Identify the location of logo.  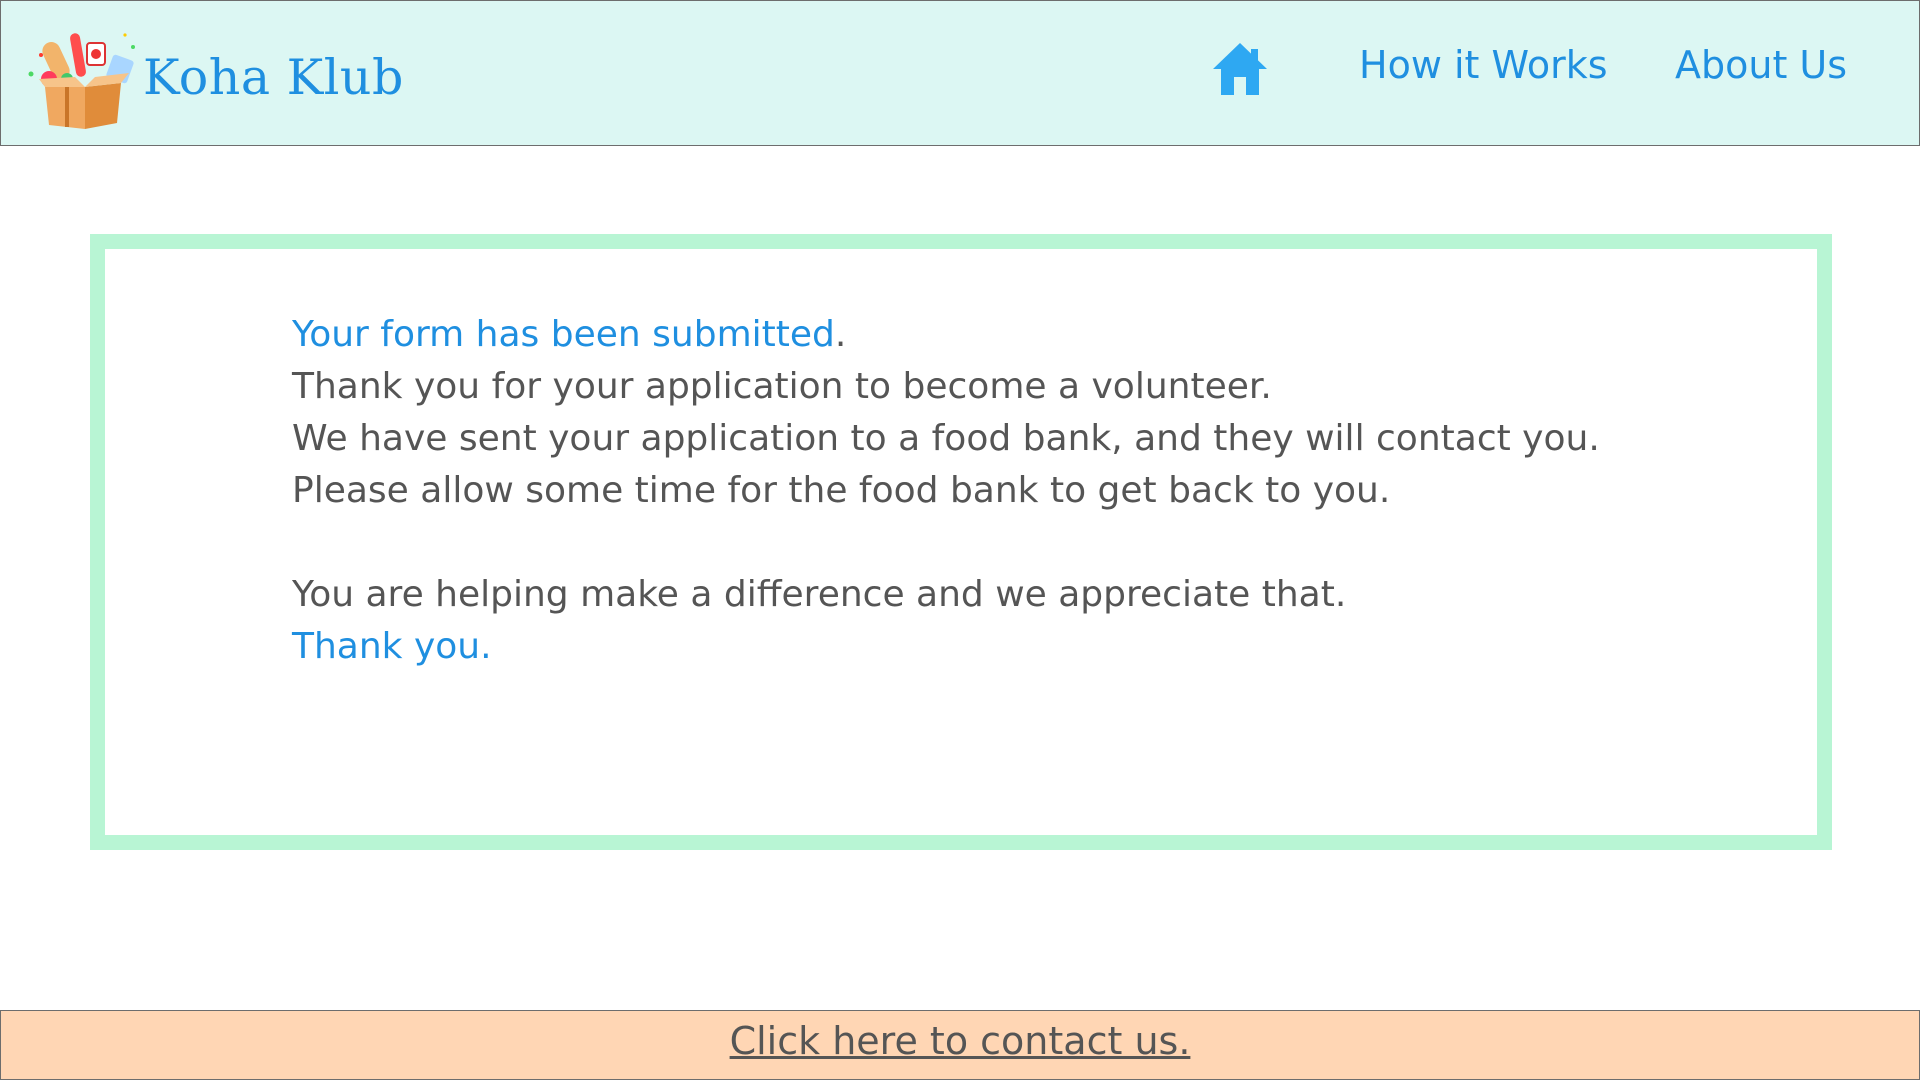
(85, 80).